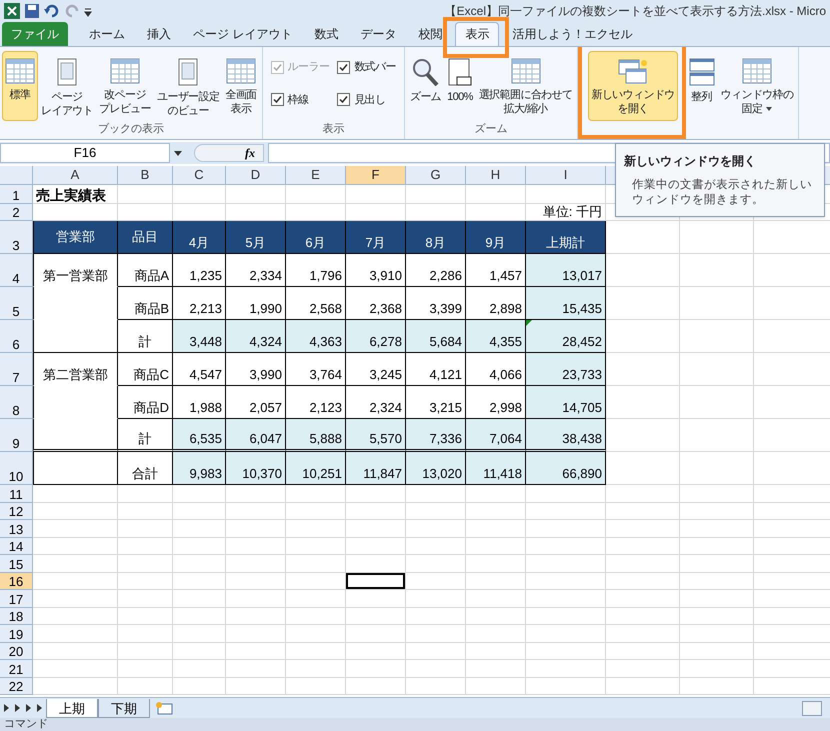 The height and width of the screenshot is (731, 830). What do you see at coordinates (16, 303) in the screenshot?
I see `row-header: 5` at bounding box center [16, 303].